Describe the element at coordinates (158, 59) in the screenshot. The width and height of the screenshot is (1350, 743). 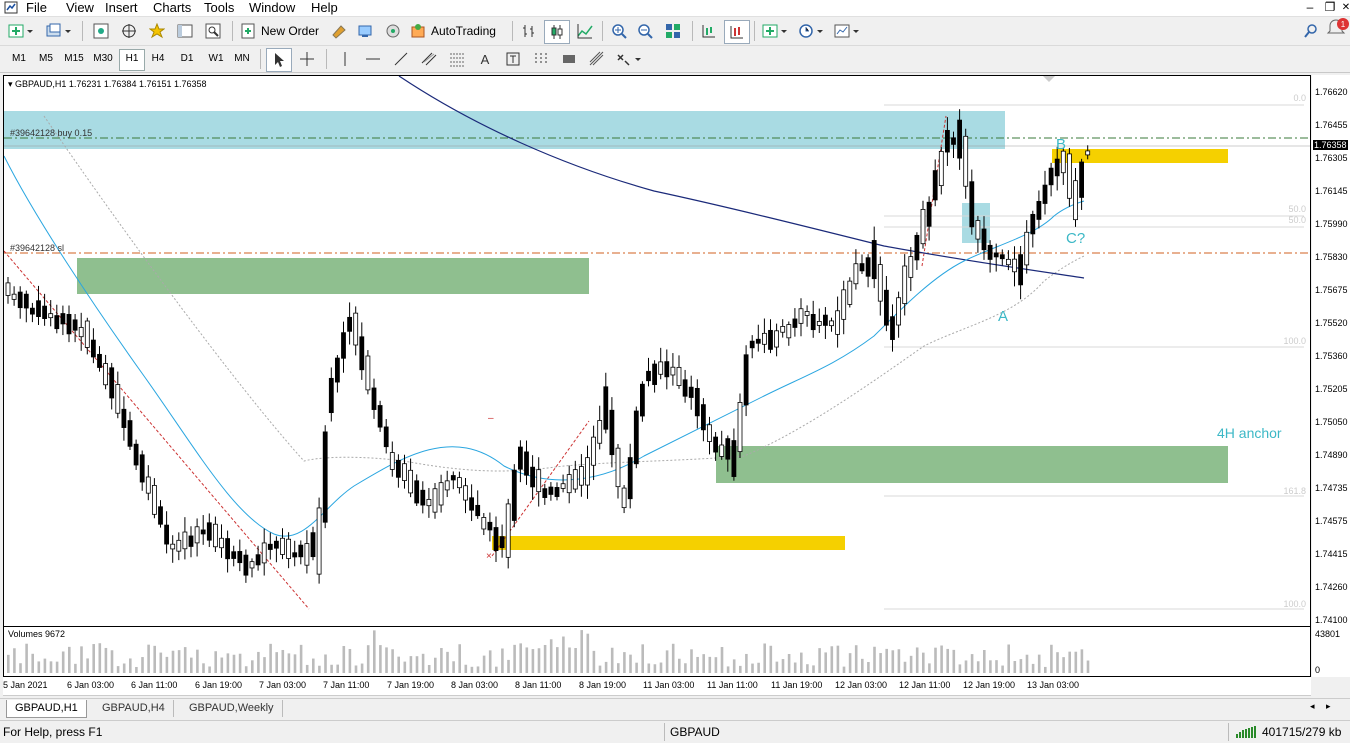
I see `timeframe-h4: H4` at that location.